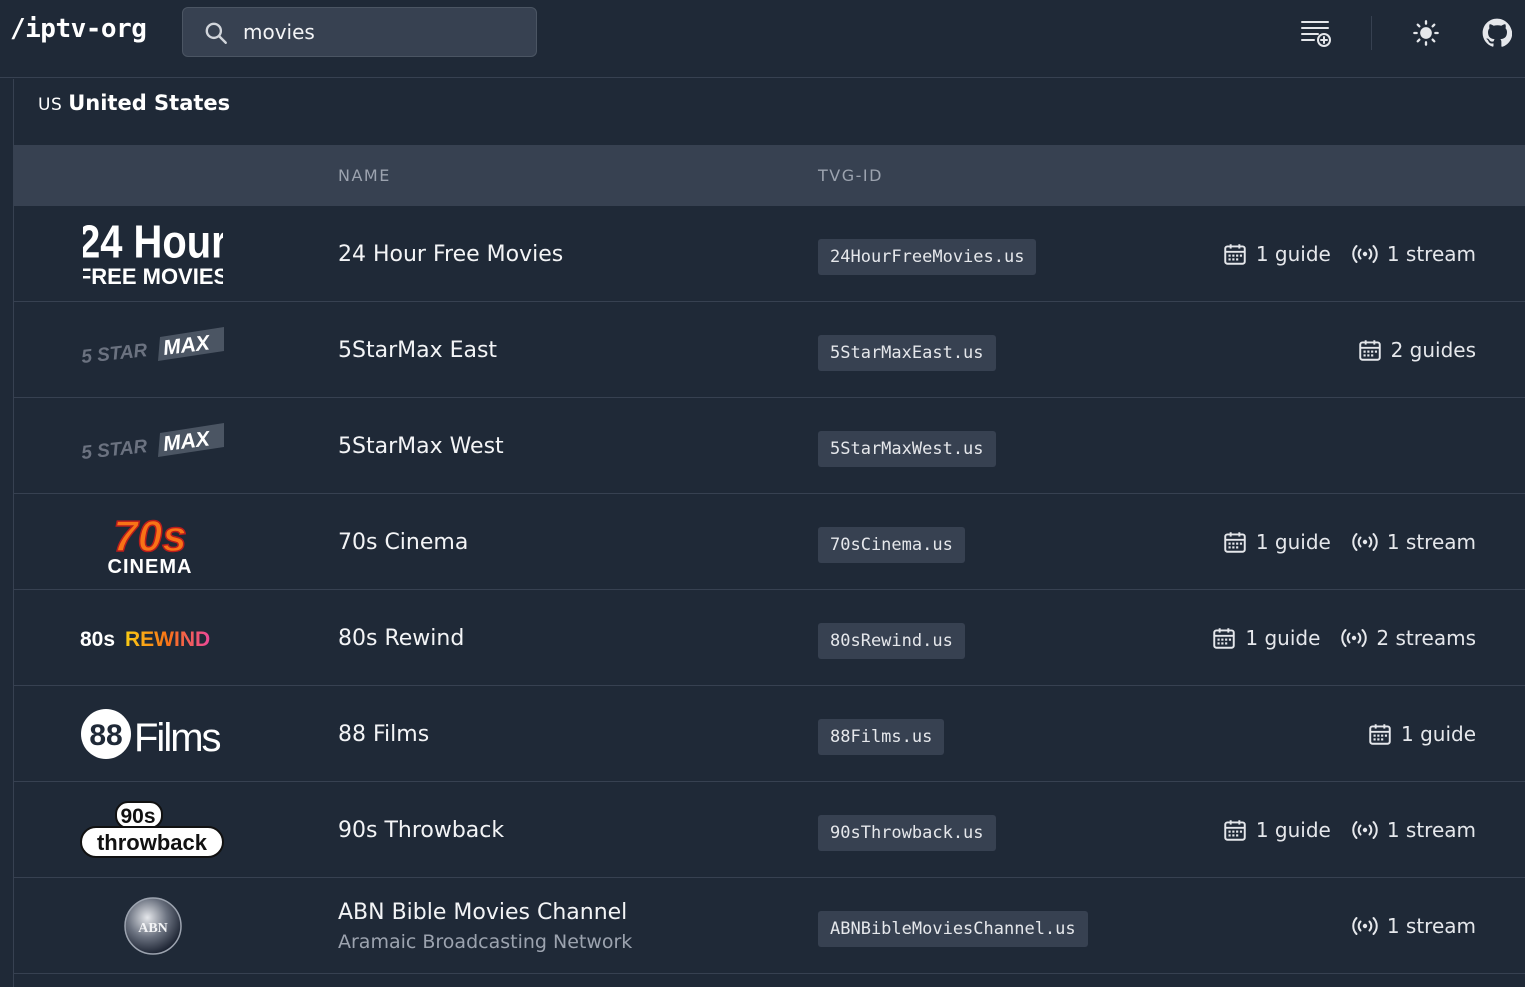  I want to click on country-name: United States, so click(149, 103).